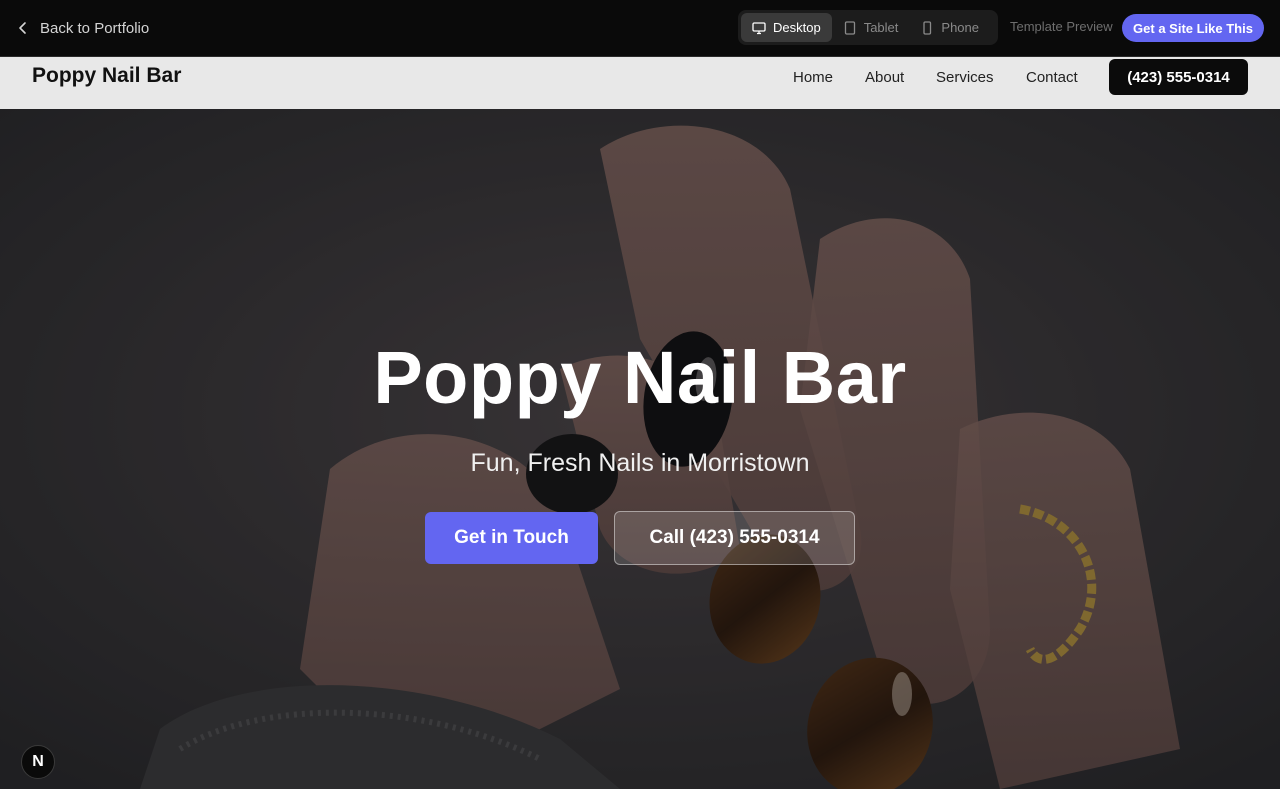 Image resolution: width=1280 pixels, height=800 pixels. I want to click on device-switcher: Desktop Tablet Phone, so click(868, 27).